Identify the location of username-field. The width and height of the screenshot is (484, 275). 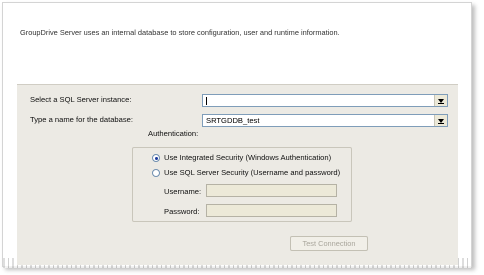
(271, 190).